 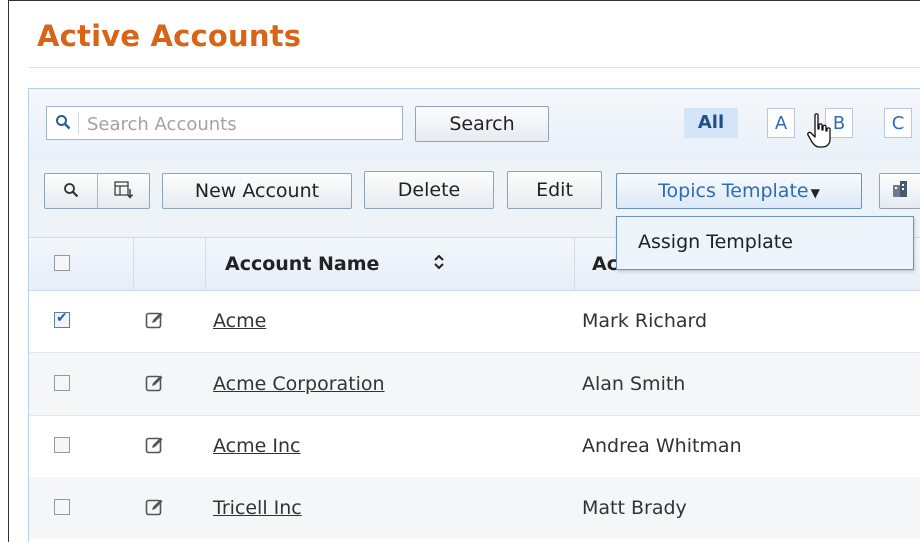 What do you see at coordinates (78, 123) in the screenshot?
I see `search-divider` at bounding box center [78, 123].